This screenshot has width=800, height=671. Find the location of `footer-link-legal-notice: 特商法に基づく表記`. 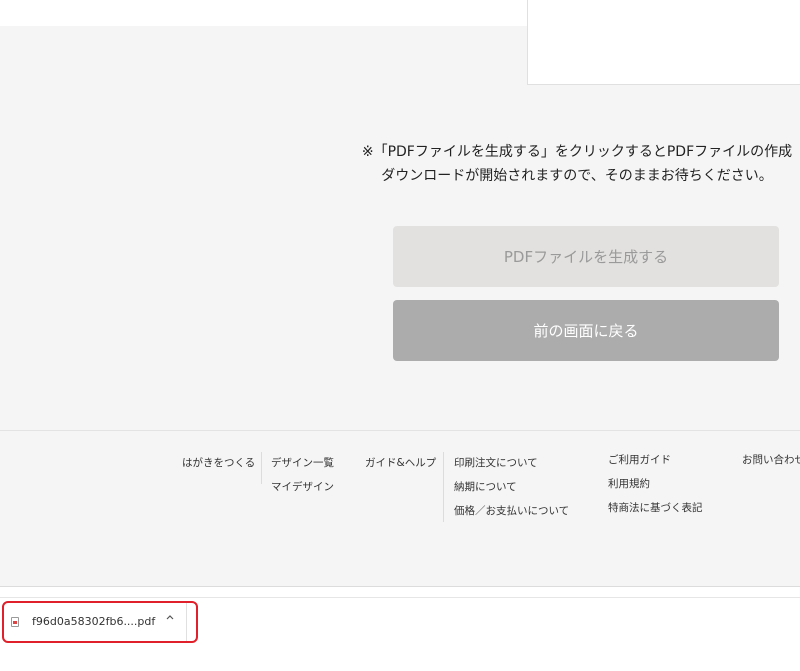

footer-link-legal-notice: 特商法に基づく表記 is located at coordinates (655, 507).